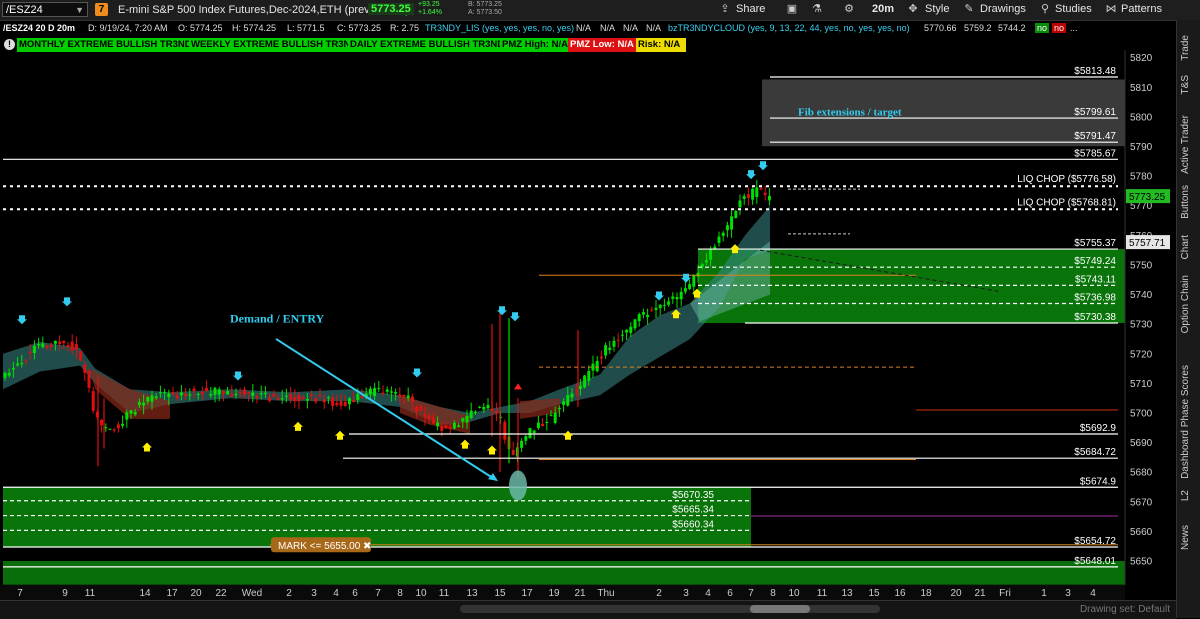 The height and width of the screenshot is (619, 1200). I want to click on side-tab-news: News, so click(1185, 537).